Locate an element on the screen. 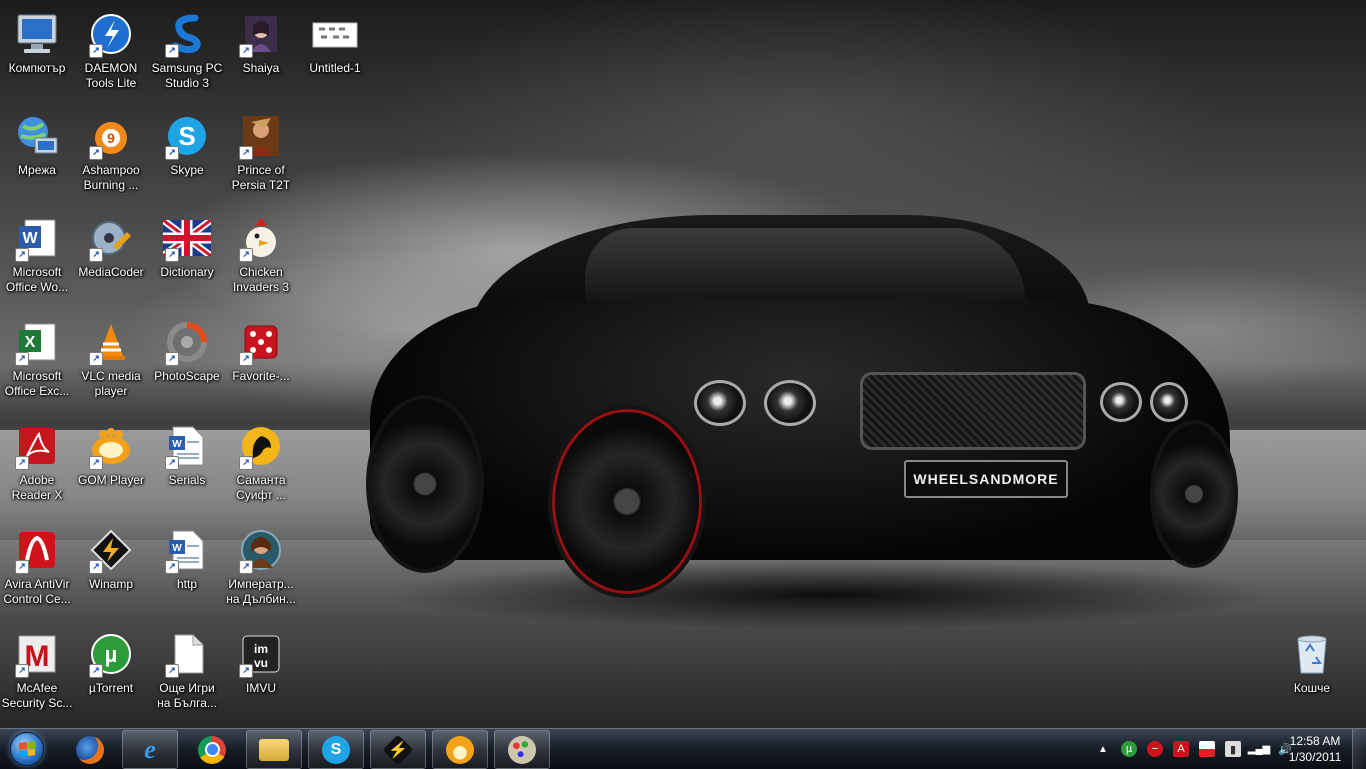  shaiya-icon: ↗ is located at coordinates (261, 34).